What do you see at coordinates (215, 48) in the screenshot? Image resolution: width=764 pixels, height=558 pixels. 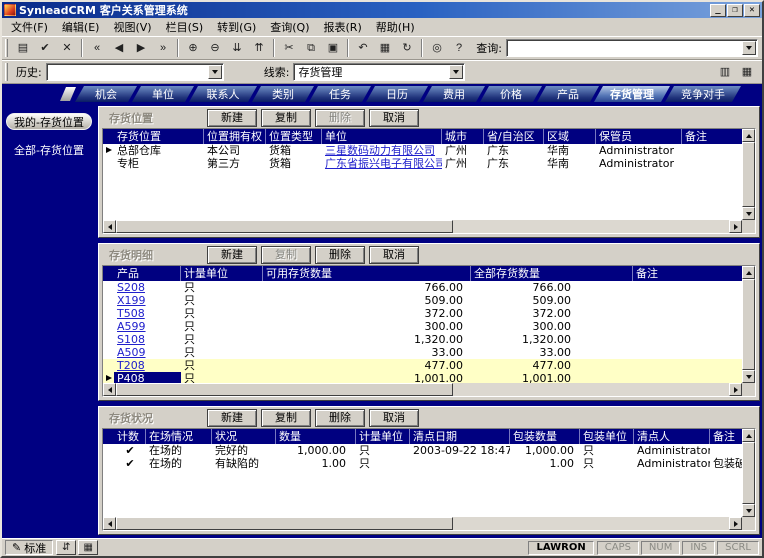 I see `zoom-out-icon: ⊖` at bounding box center [215, 48].